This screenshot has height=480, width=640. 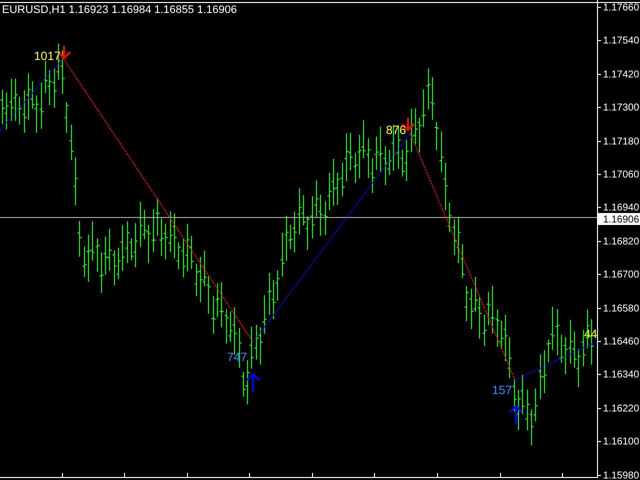 I want to click on price-label: 1.17540, so click(x=621, y=41).